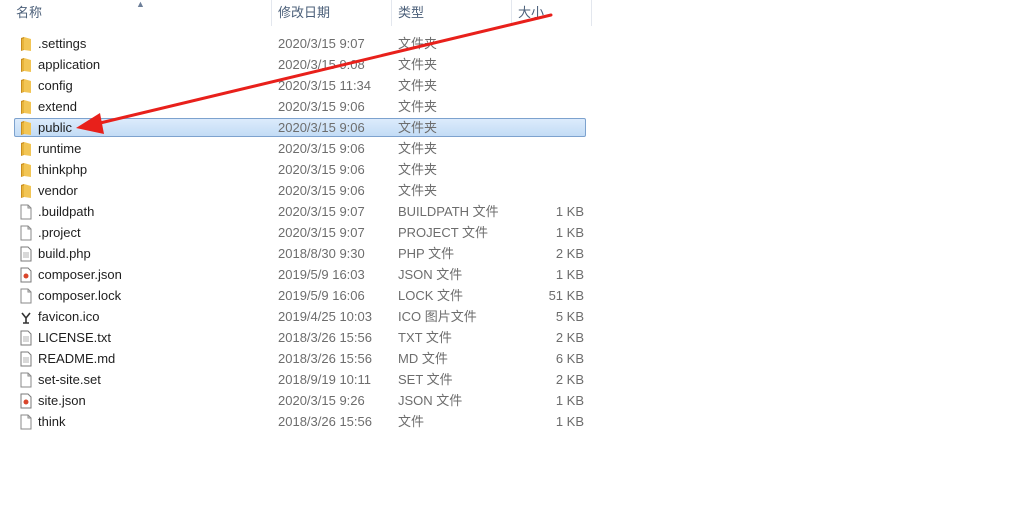 The width and height of the screenshot is (1024, 517). What do you see at coordinates (512, 211) in the screenshot?
I see `file-row: .buildpath 2020/3/15 9:07 BUILDPATH 文件 1 KB` at bounding box center [512, 211].